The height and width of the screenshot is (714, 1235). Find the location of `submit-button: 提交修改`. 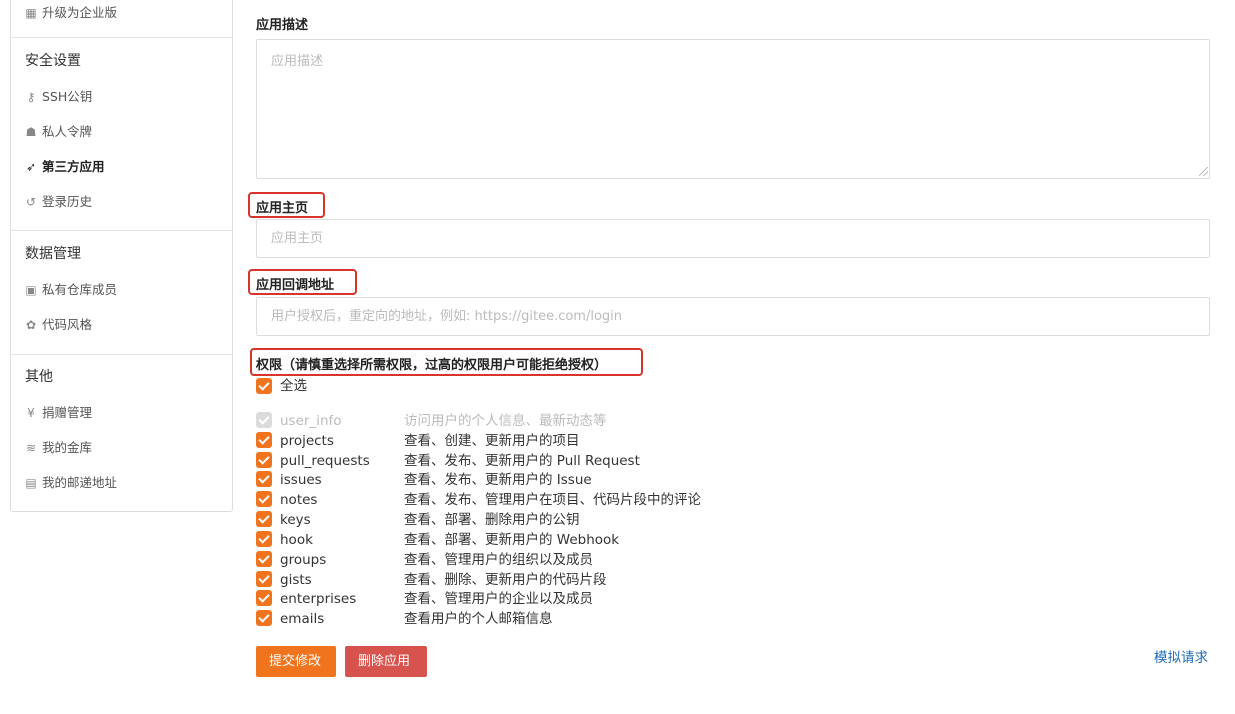

submit-button: 提交修改 is located at coordinates (296, 661).